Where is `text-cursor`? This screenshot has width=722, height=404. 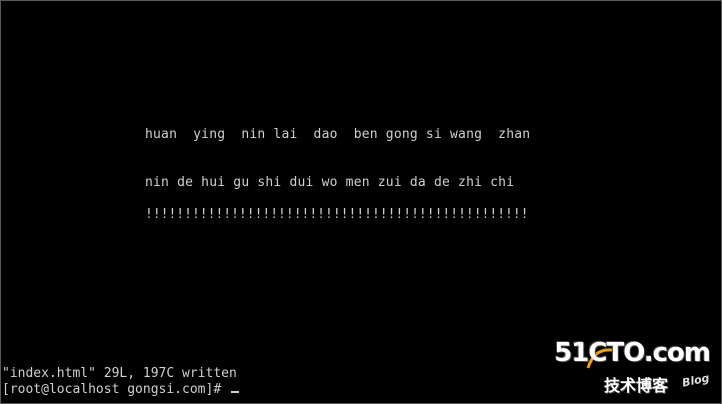 text-cursor is located at coordinates (234, 392).